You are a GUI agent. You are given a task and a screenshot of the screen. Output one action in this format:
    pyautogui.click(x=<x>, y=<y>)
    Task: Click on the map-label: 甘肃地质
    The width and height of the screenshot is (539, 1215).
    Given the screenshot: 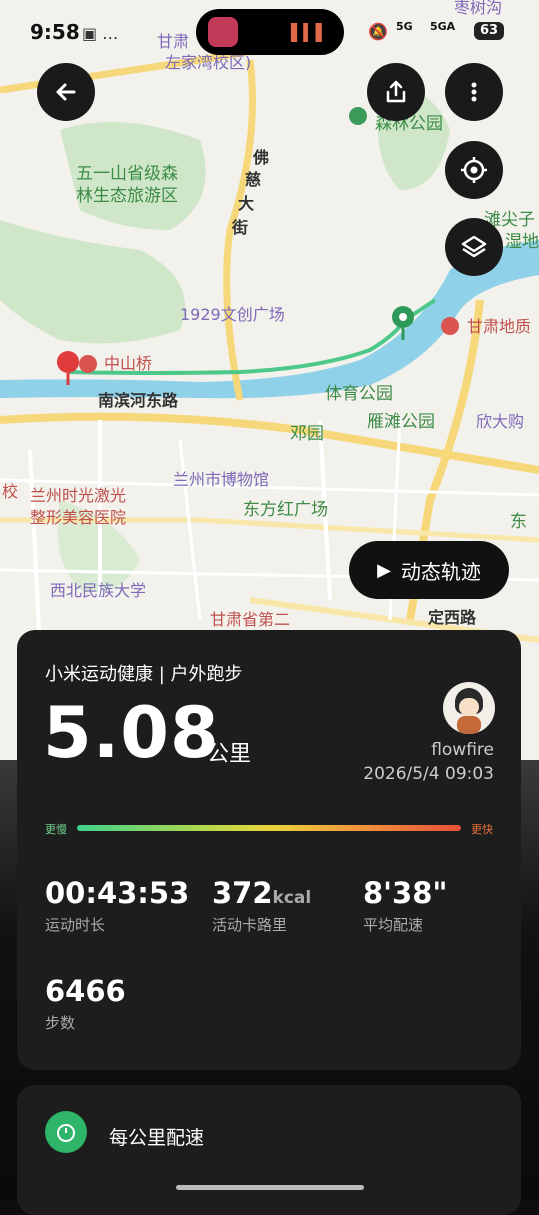 What is the action you would take?
    pyautogui.click(x=499, y=326)
    